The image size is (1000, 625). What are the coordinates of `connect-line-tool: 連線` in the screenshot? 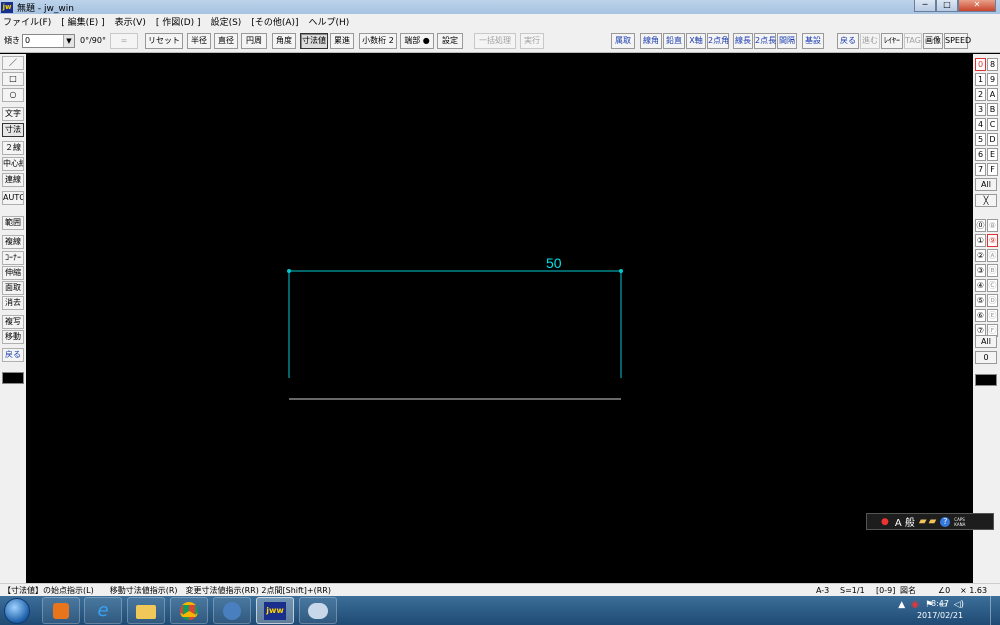 It's located at (13, 180).